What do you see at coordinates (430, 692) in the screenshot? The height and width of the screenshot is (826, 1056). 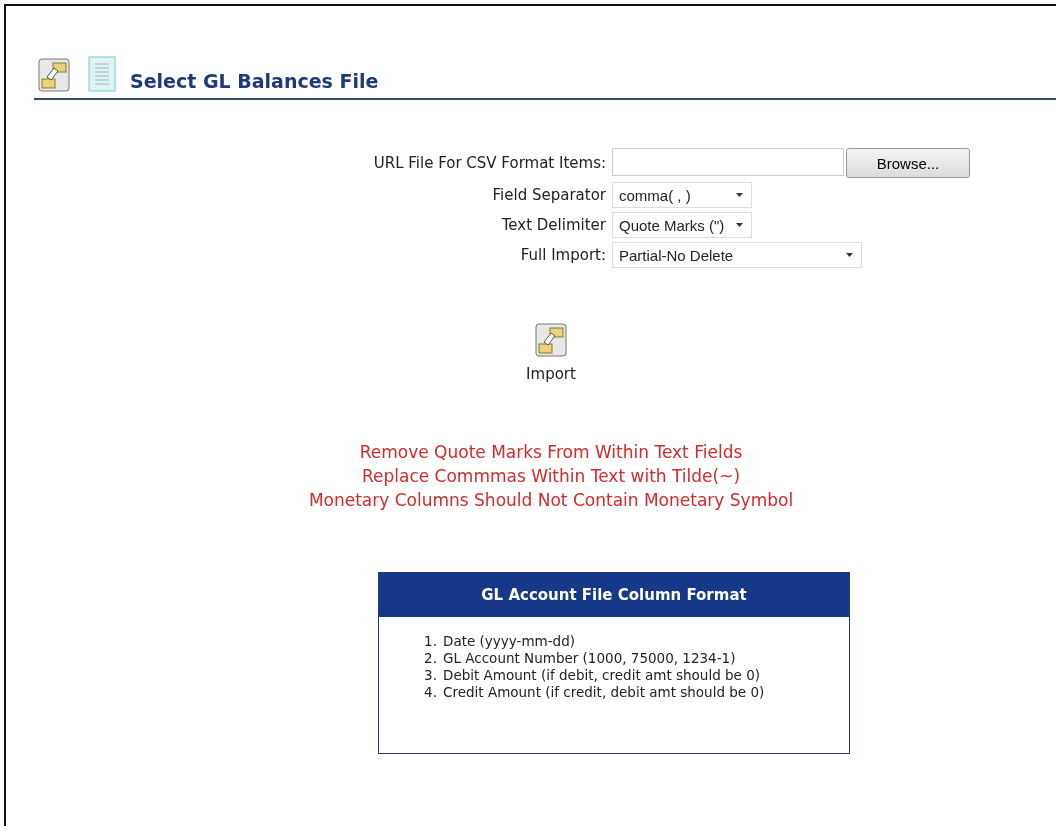 I see `list-number: 4.` at bounding box center [430, 692].